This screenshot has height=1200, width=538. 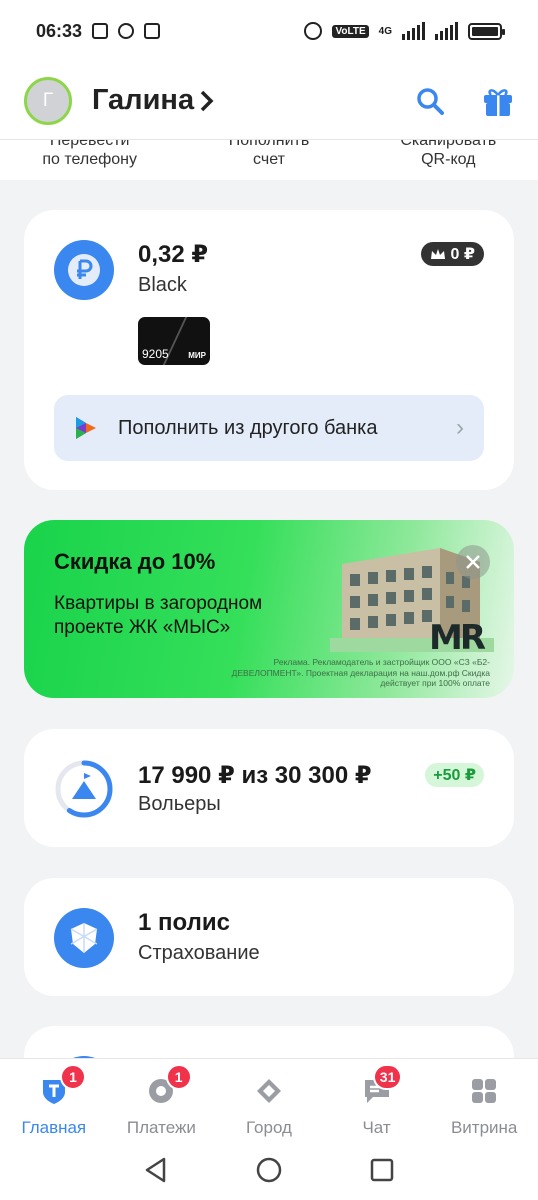 I want to click on profile-link: Галина, so click(x=153, y=100).